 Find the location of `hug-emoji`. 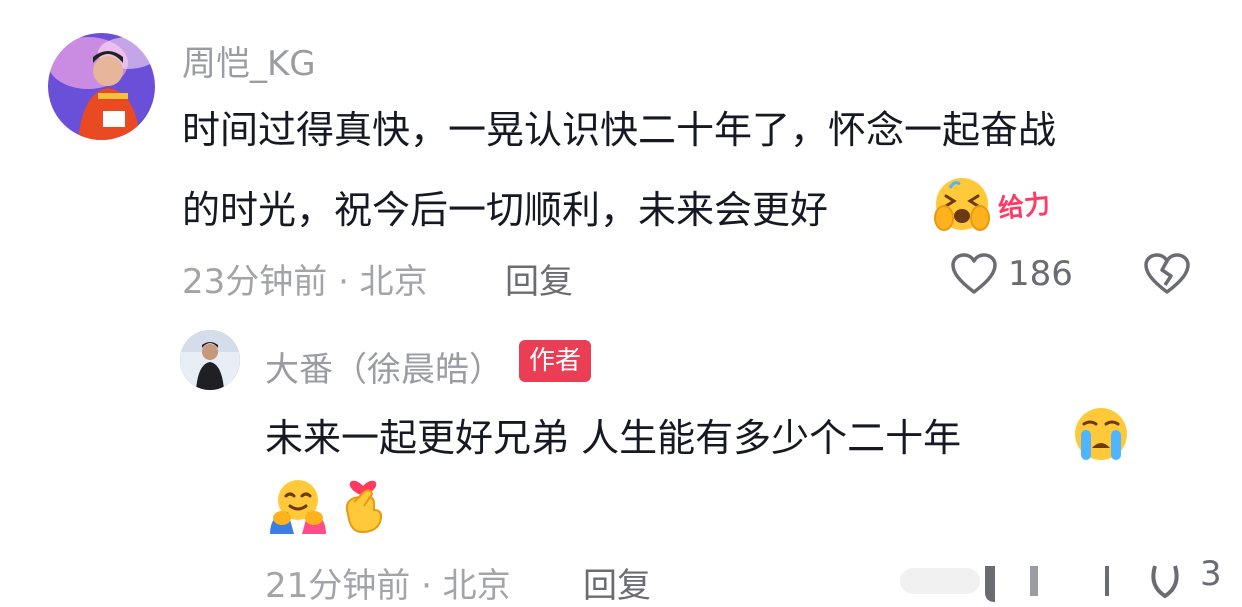

hug-emoji is located at coordinates (298, 507).